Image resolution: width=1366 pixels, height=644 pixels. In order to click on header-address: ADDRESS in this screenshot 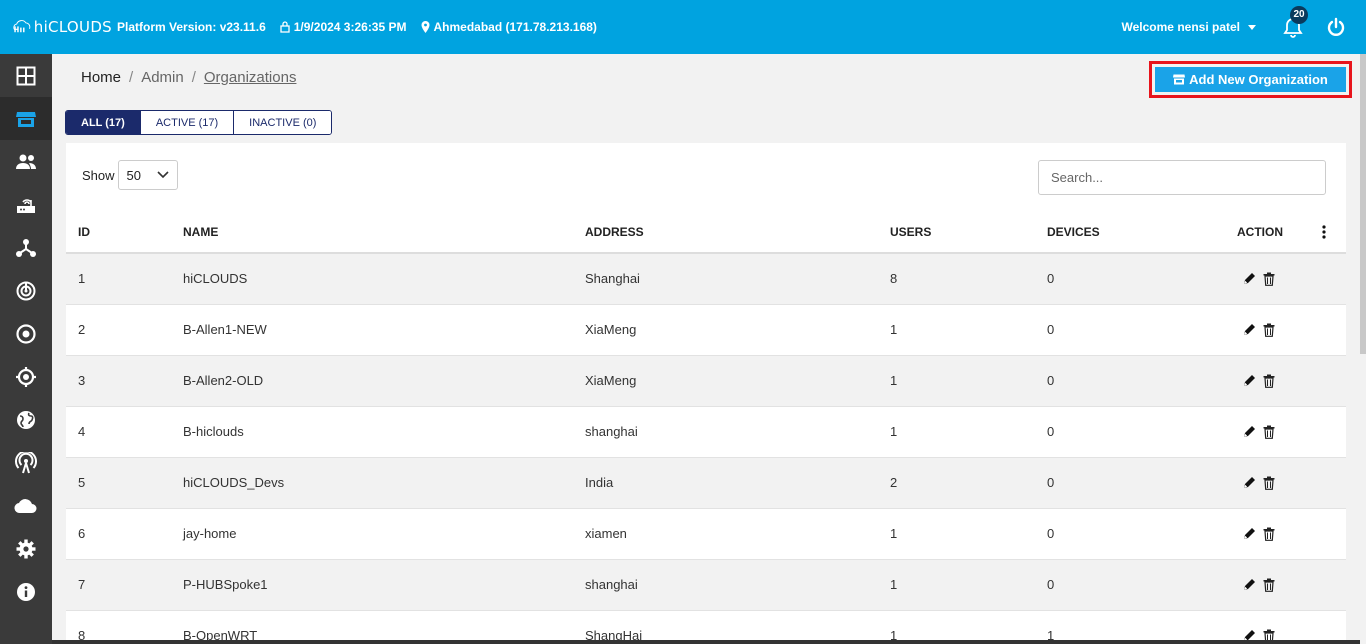, I will do `click(614, 232)`.